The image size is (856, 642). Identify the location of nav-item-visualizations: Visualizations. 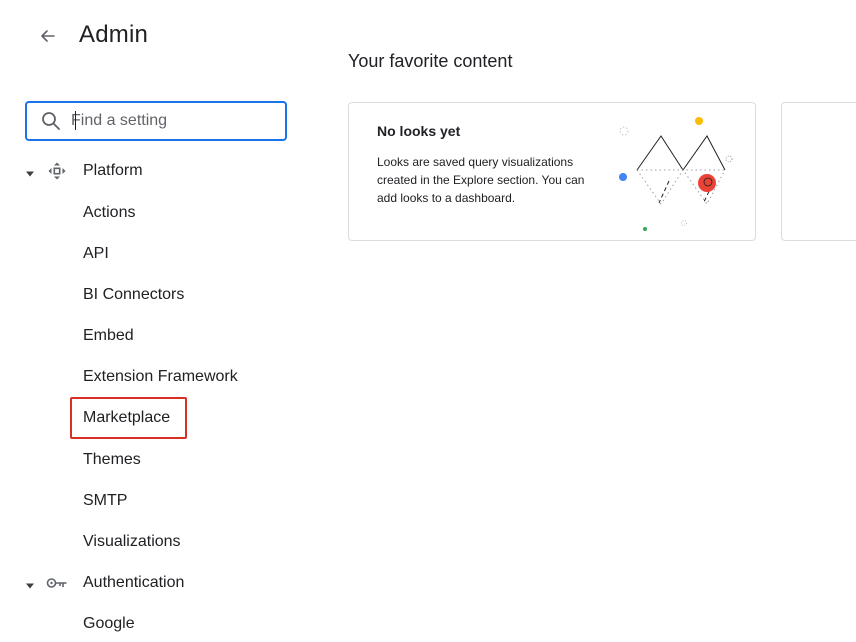
(132, 542).